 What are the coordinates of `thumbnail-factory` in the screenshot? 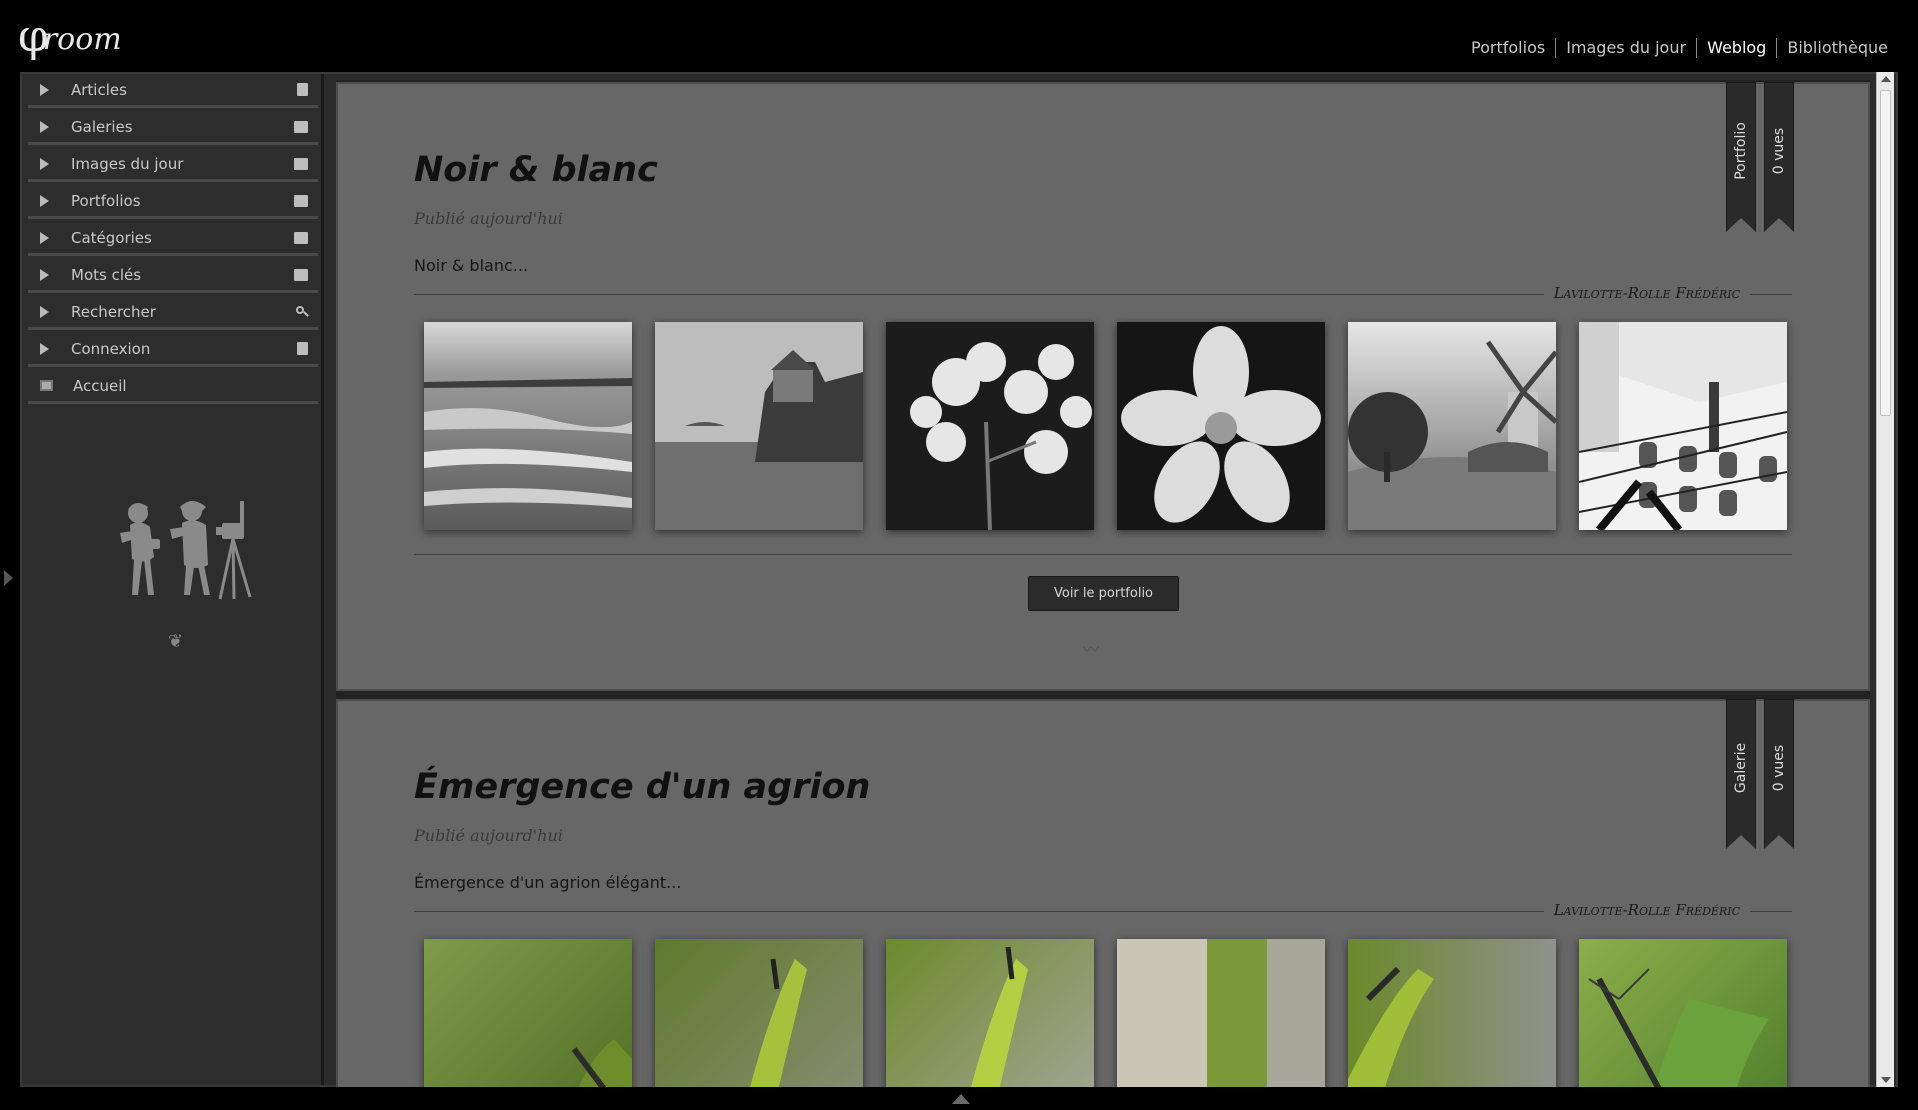 It's located at (1683, 426).